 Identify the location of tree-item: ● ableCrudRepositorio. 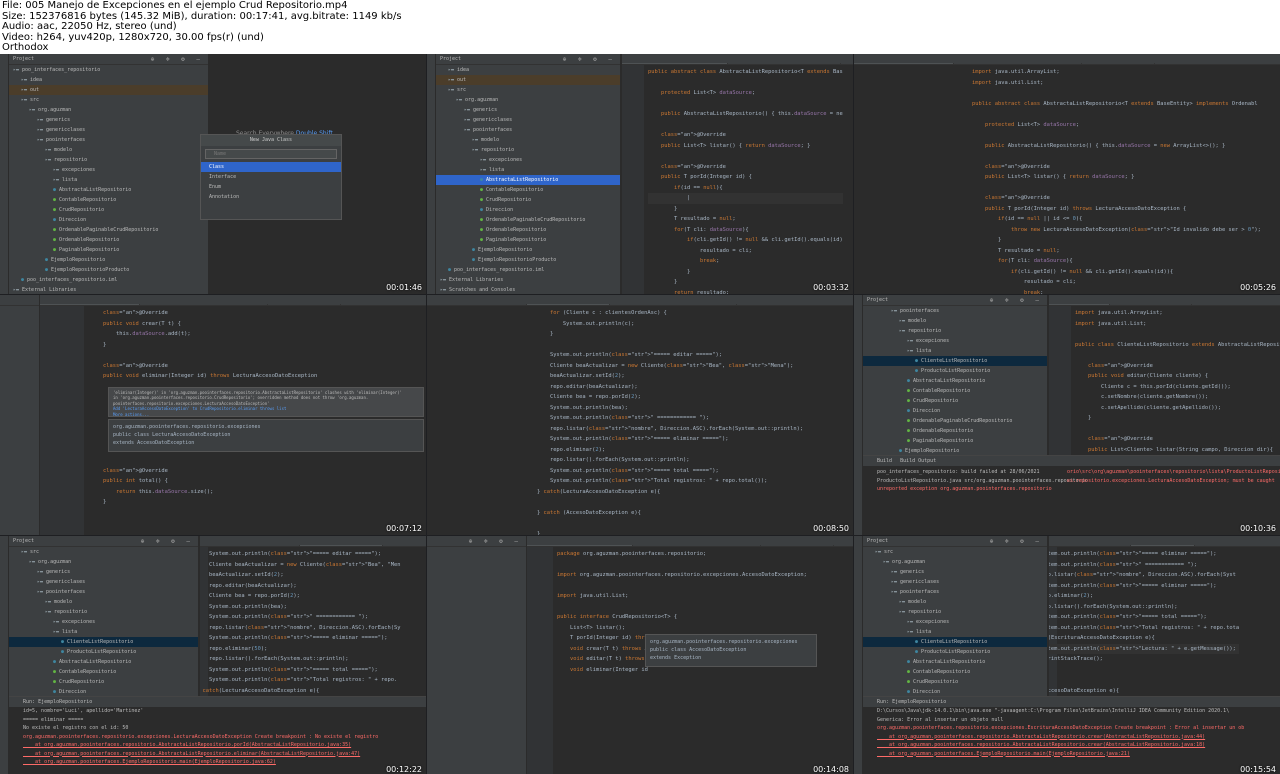
(19, 437).